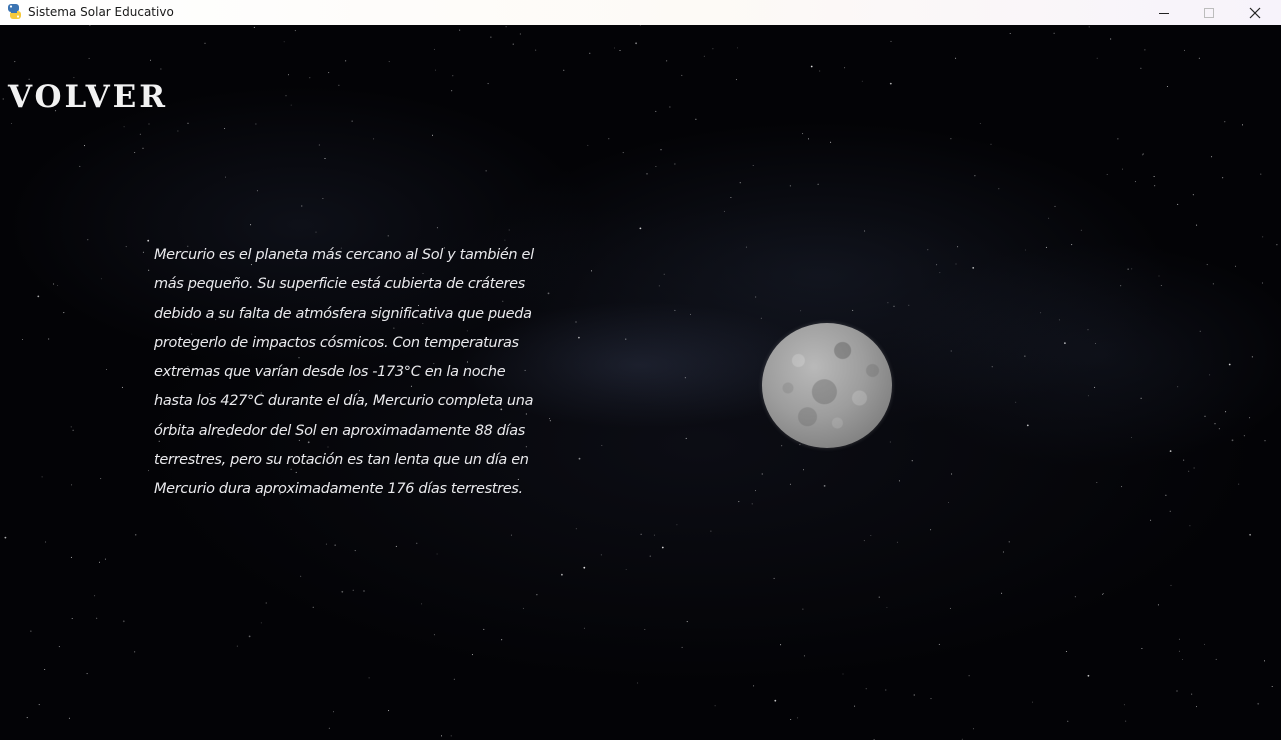 Image resolution: width=1281 pixels, height=740 pixels. I want to click on back-button: VOLVER, so click(88, 97).